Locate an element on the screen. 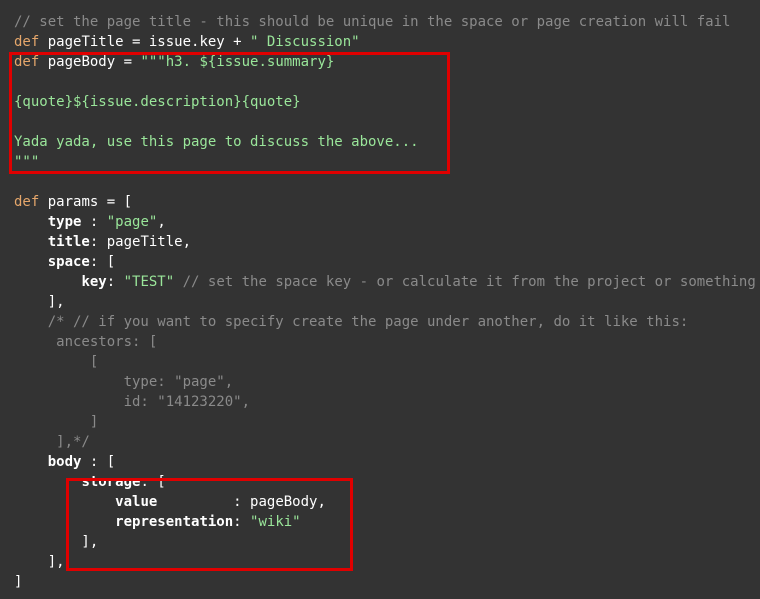 This screenshot has height=599, width=760. code-token: , is located at coordinates (161, 222).